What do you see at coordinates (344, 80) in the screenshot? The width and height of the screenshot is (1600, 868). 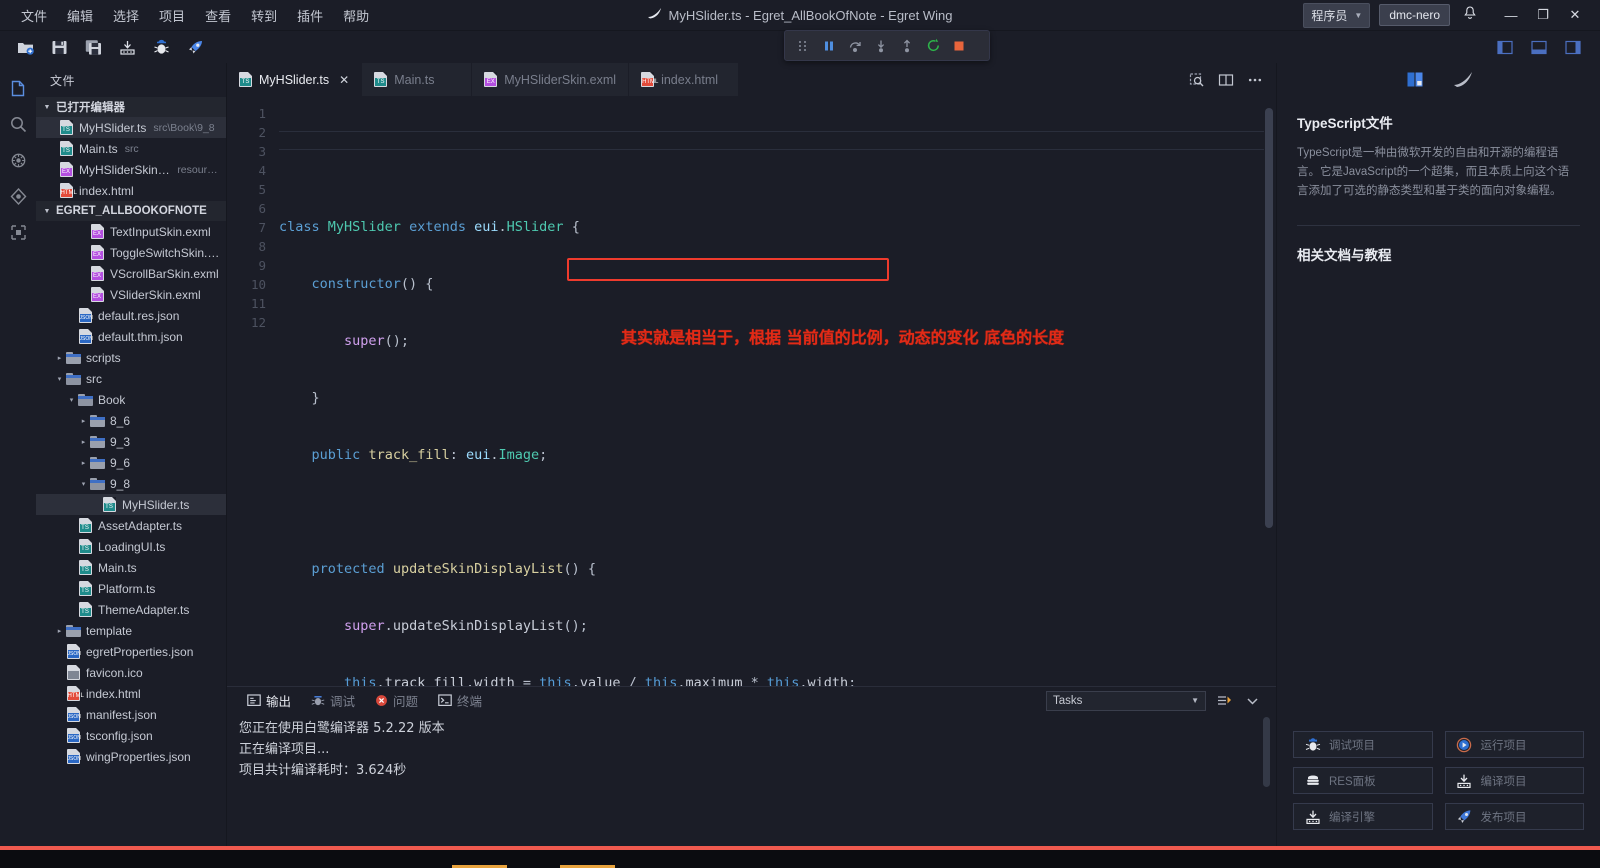 I see `tab-close-icon: ✕` at bounding box center [344, 80].